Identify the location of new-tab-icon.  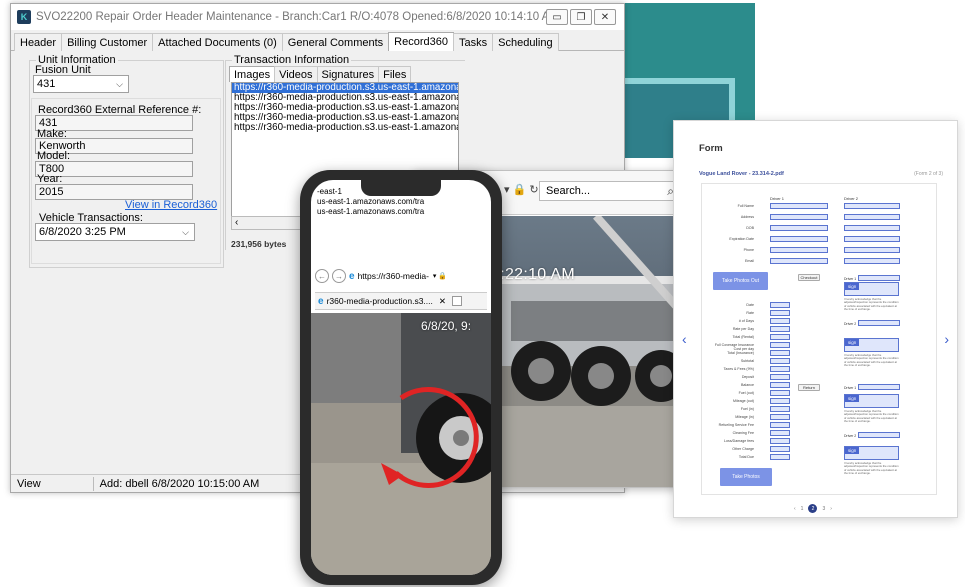
(457, 301).